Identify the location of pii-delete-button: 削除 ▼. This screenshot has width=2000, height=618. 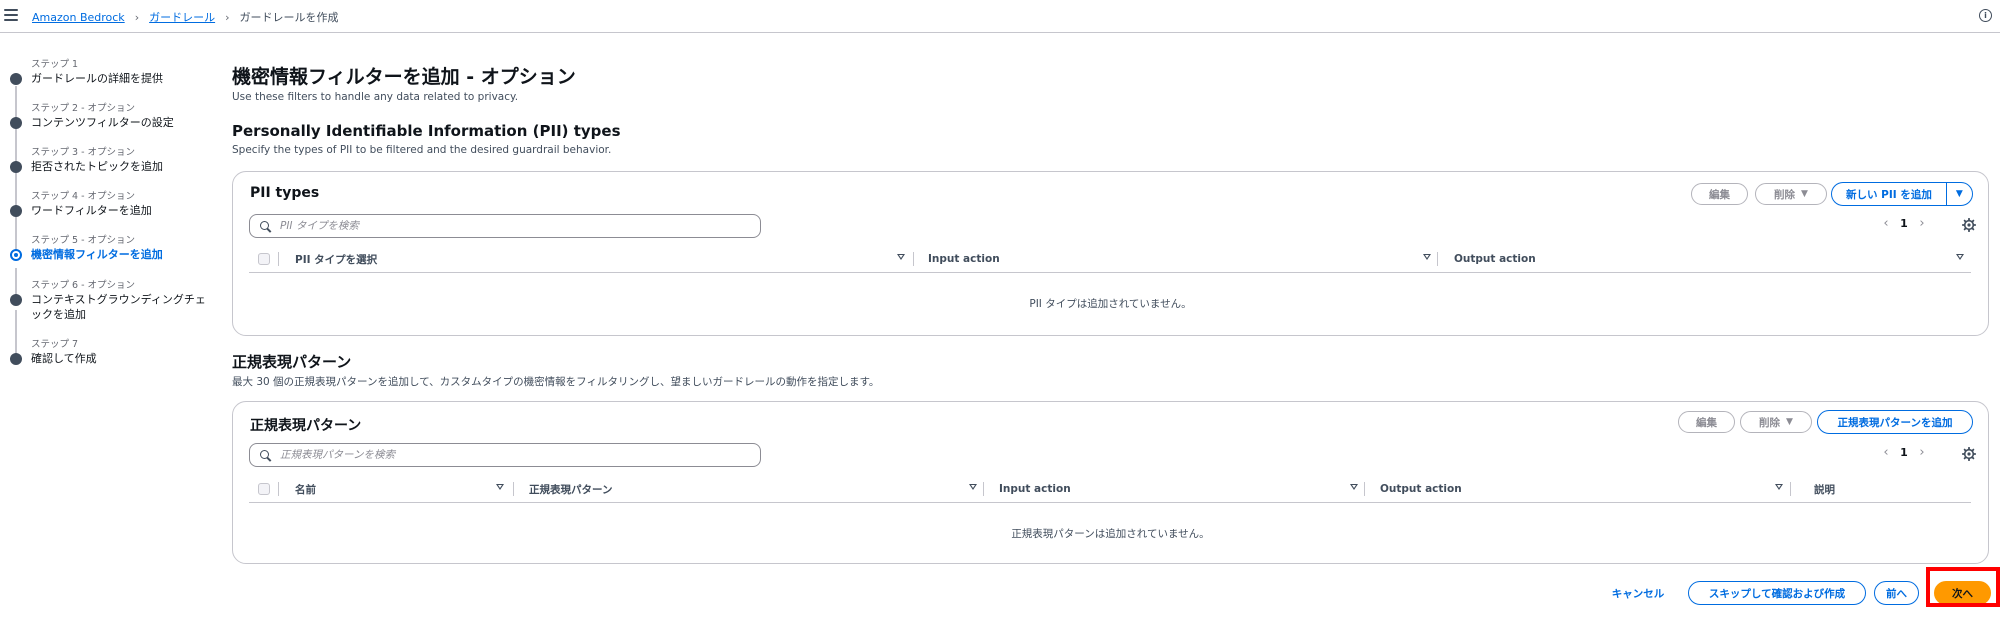
(1791, 194).